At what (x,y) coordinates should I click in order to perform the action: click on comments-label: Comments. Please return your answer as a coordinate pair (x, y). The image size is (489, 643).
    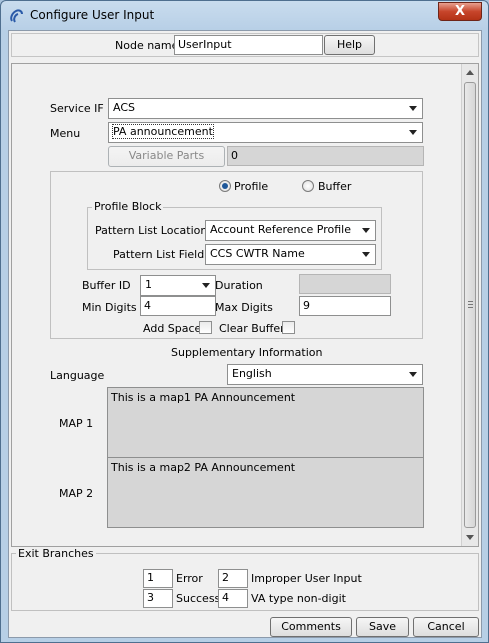
    Looking at the image, I should click on (311, 626).